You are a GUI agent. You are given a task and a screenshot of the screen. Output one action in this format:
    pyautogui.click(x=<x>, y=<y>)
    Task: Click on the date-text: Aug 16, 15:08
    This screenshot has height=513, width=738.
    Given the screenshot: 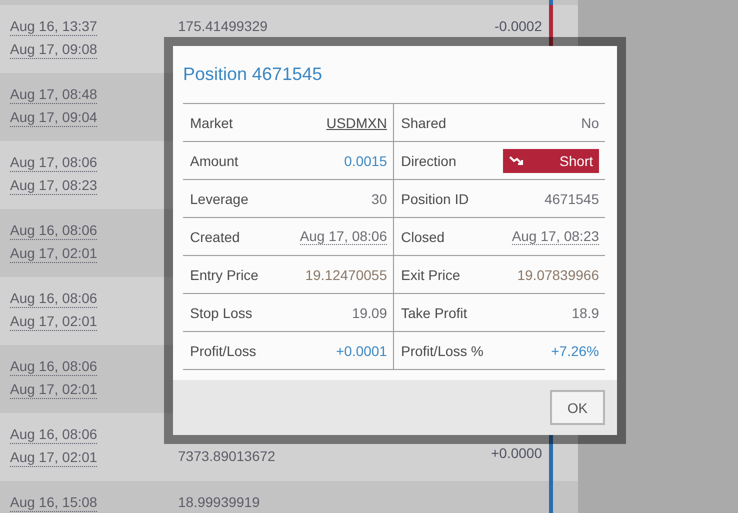 What is the action you would take?
    pyautogui.click(x=54, y=502)
    